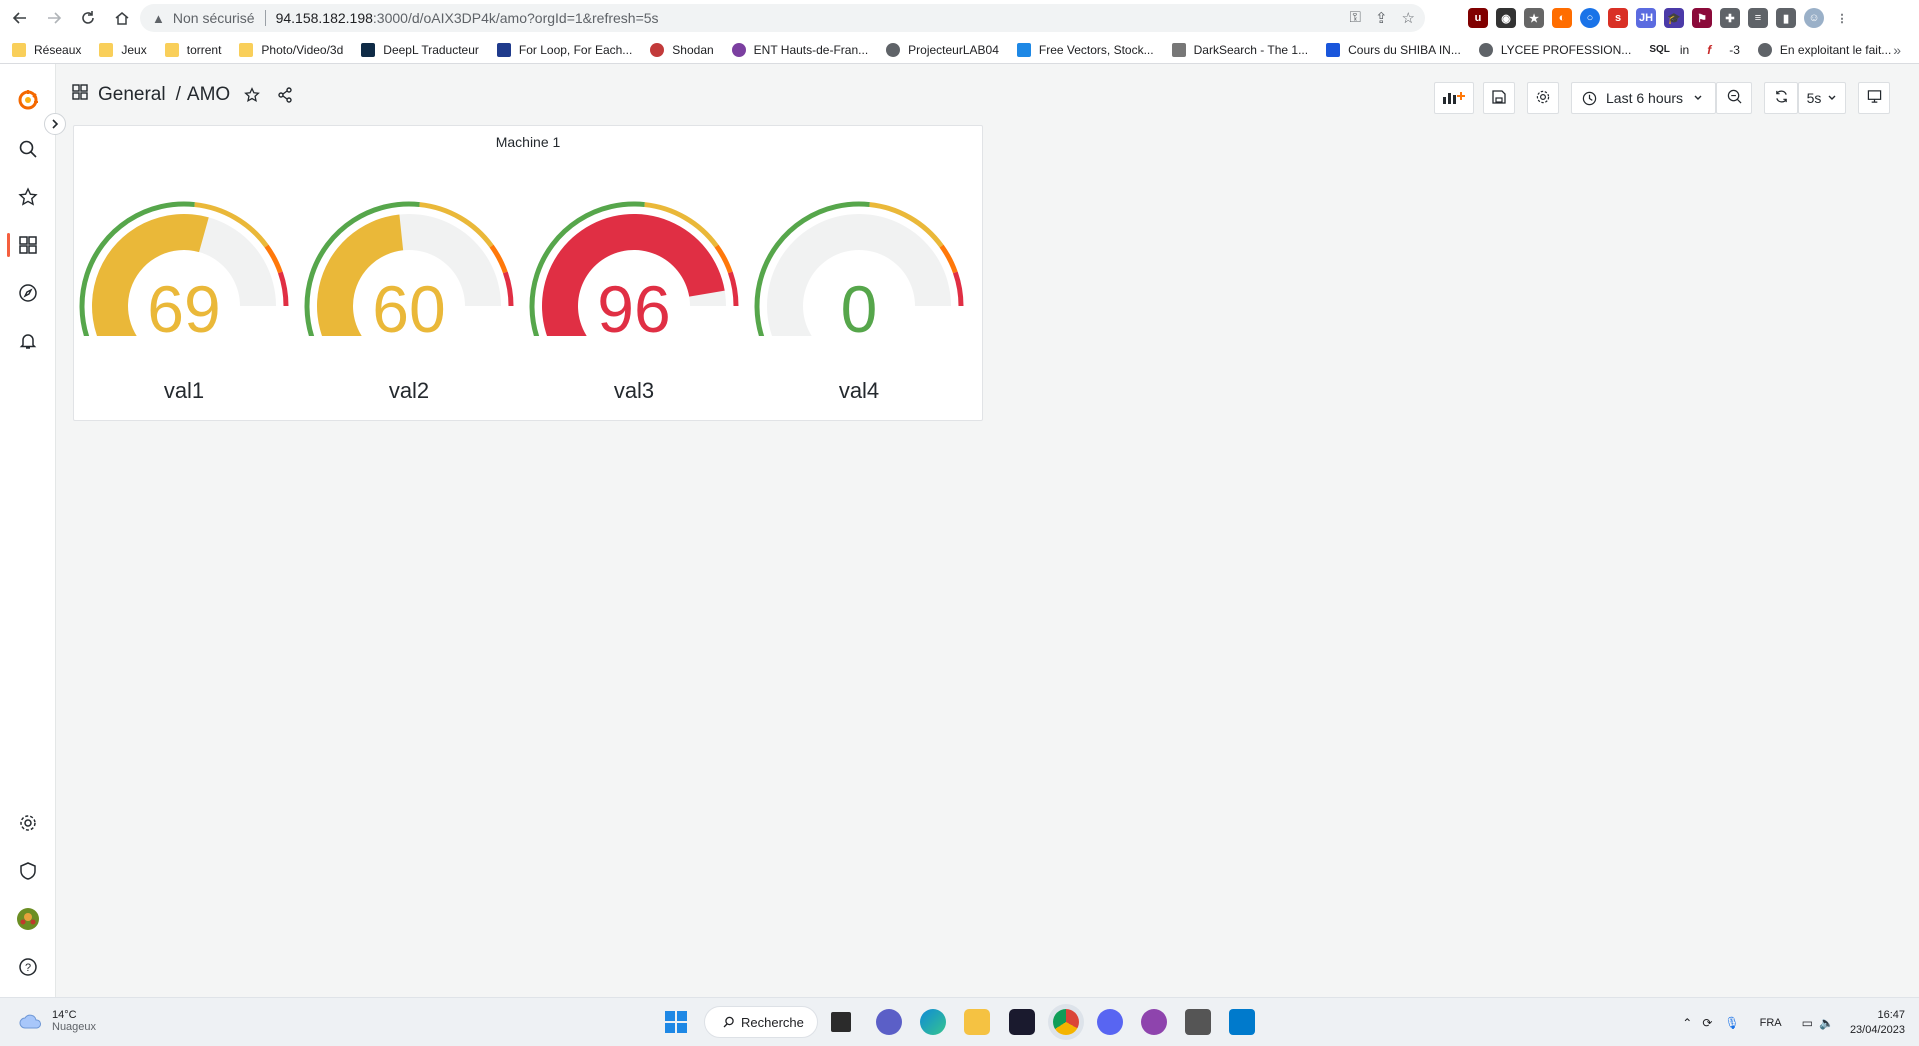  What do you see at coordinates (893, 49) in the screenshot?
I see `globe-icon` at bounding box center [893, 49].